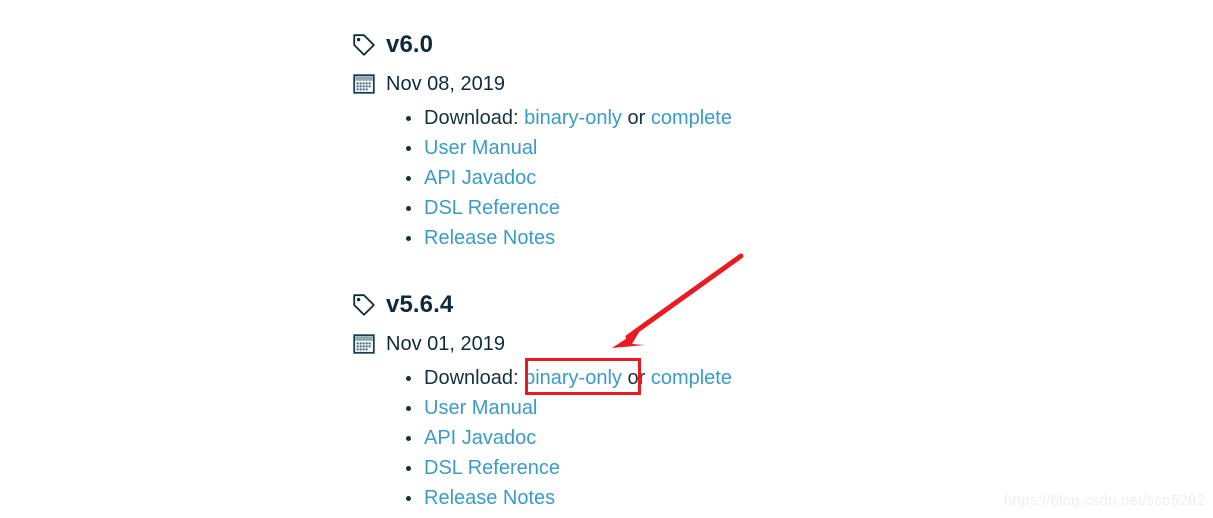 Image resolution: width=1213 pixels, height=518 pixels. What do you see at coordinates (542, 45) in the screenshot?
I see `version-row: v6.0` at bounding box center [542, 45].